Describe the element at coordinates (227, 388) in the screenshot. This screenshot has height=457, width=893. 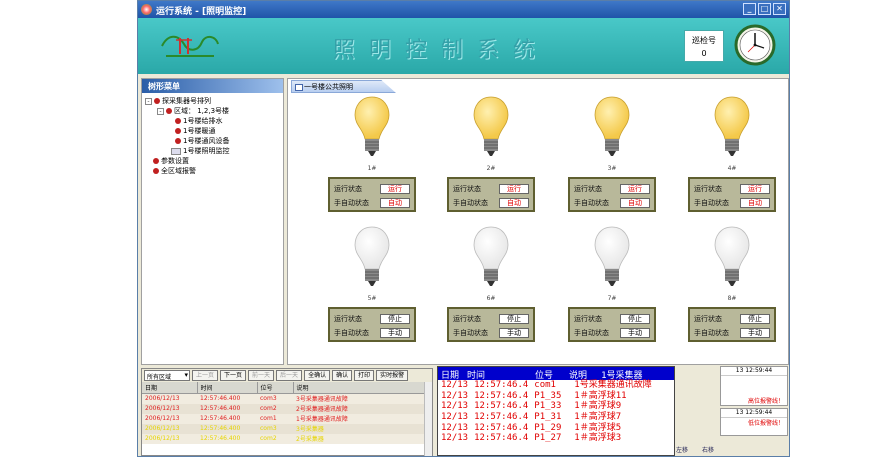
I see `column-header: 时间` at that location.